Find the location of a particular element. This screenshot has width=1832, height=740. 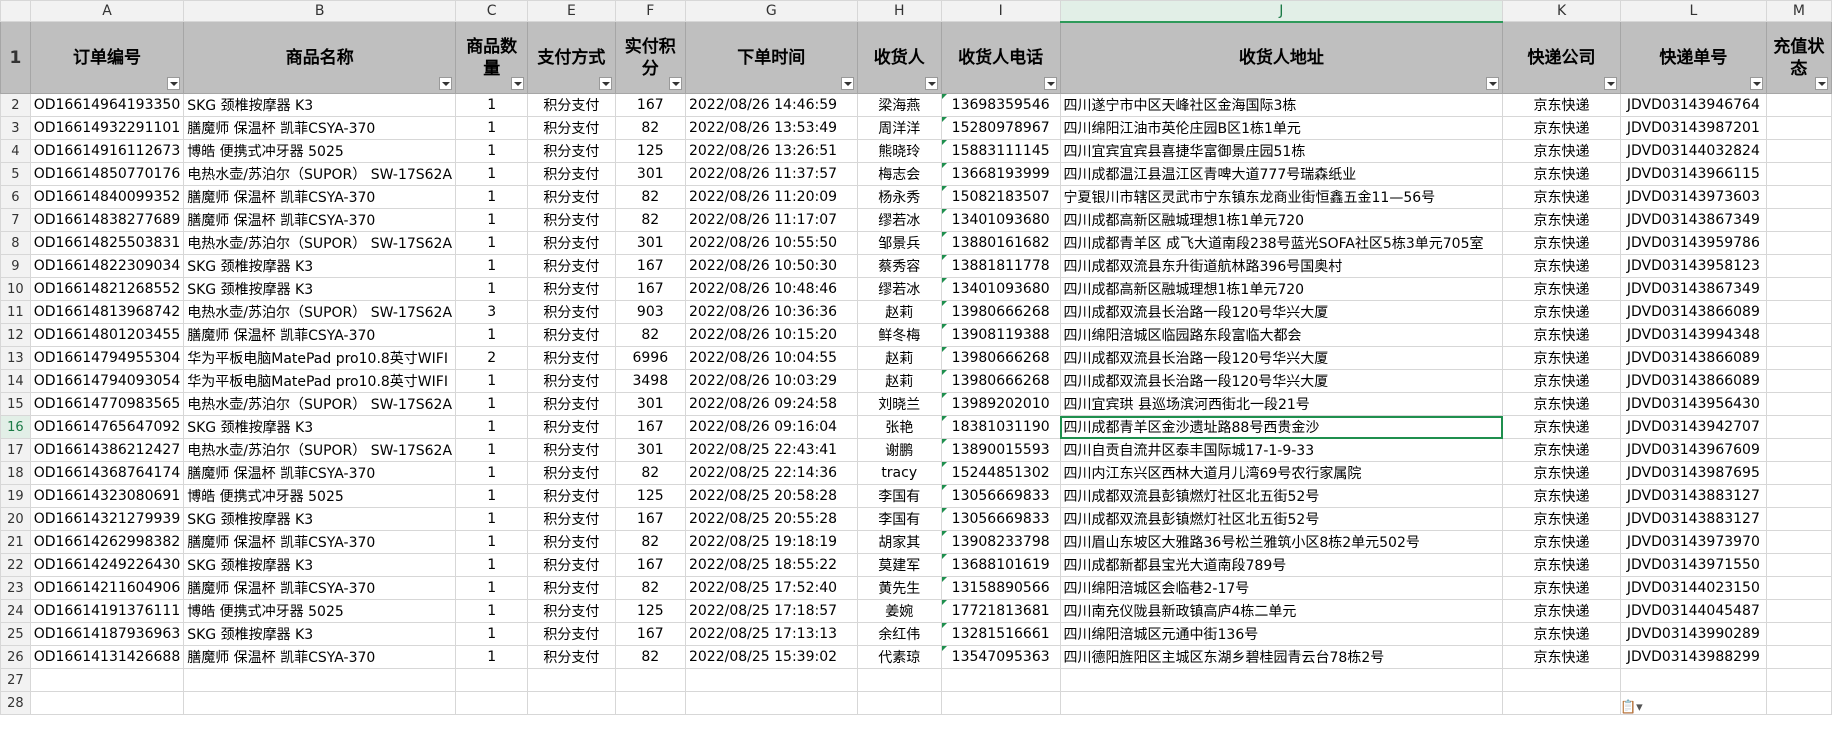

table-cell: 杨永秀 is located at coordinates (899, 197).